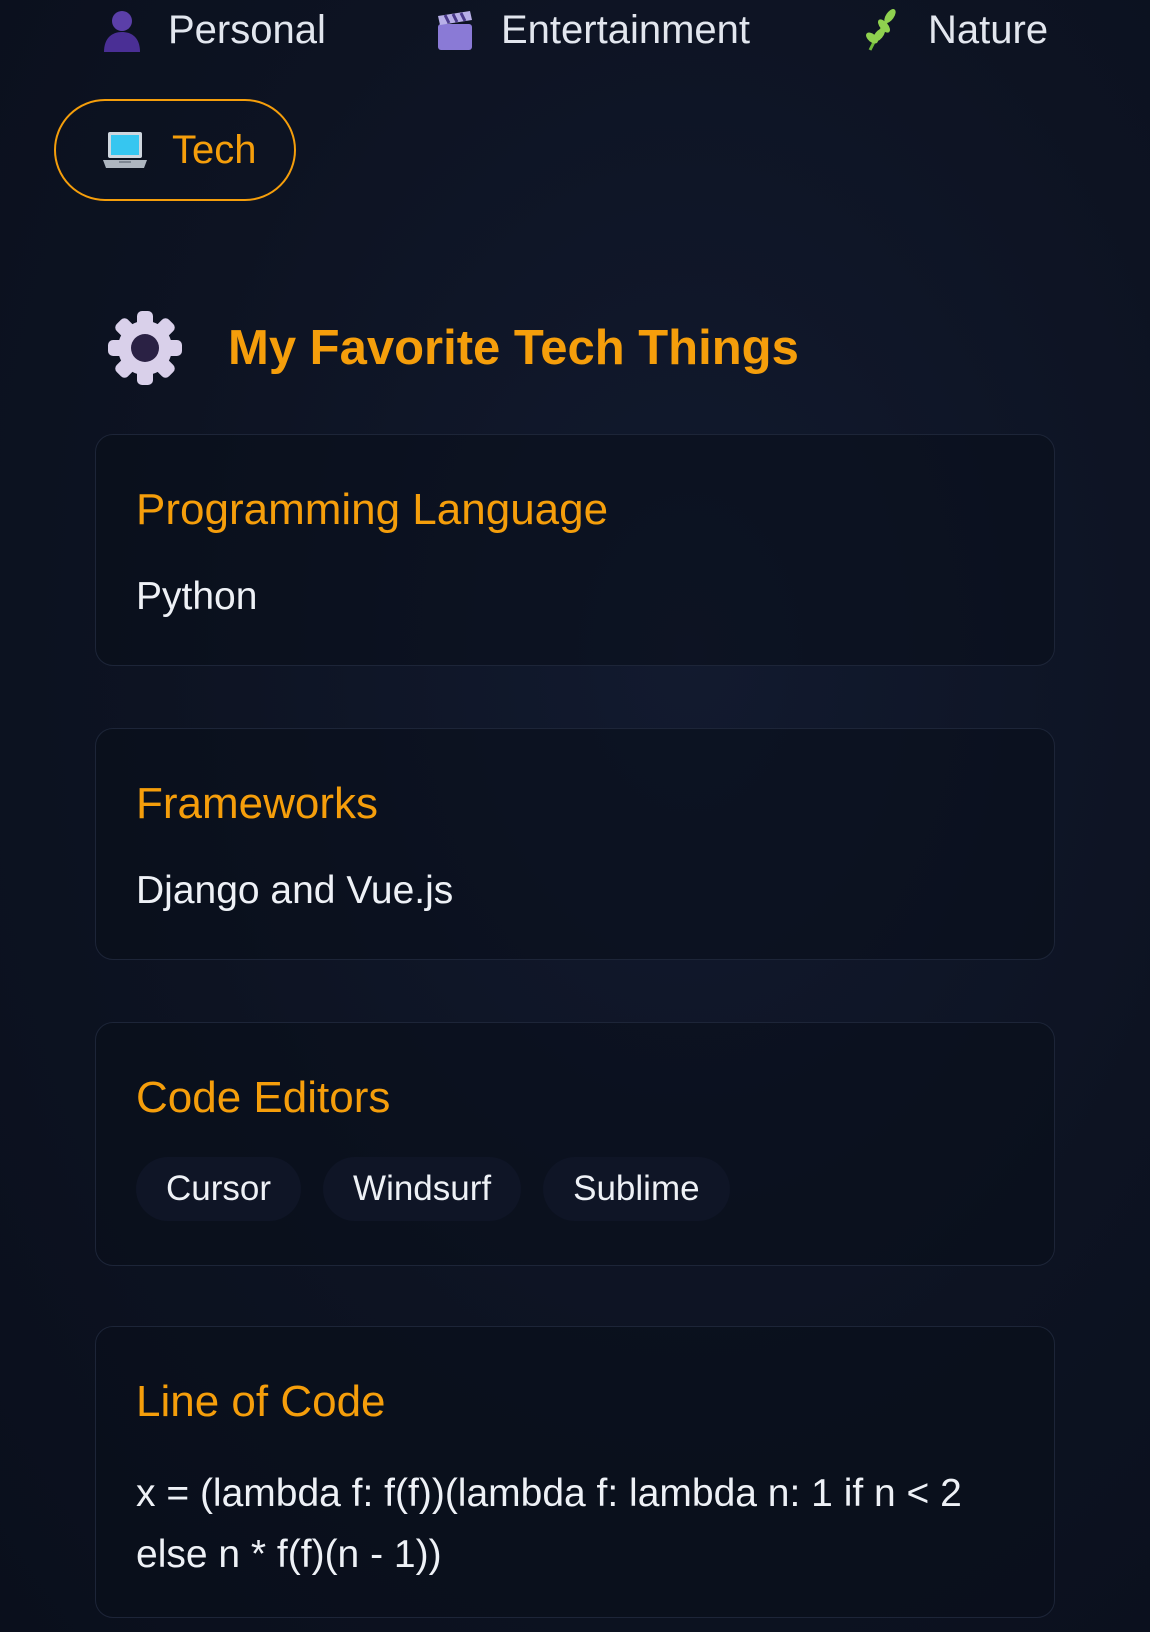 Image resolution: width=1150 pixels, height=1632 pixels. Describe the element at coordinates (263, 1097) in the screenshot. I see `card-title: Code Editors` at that location.